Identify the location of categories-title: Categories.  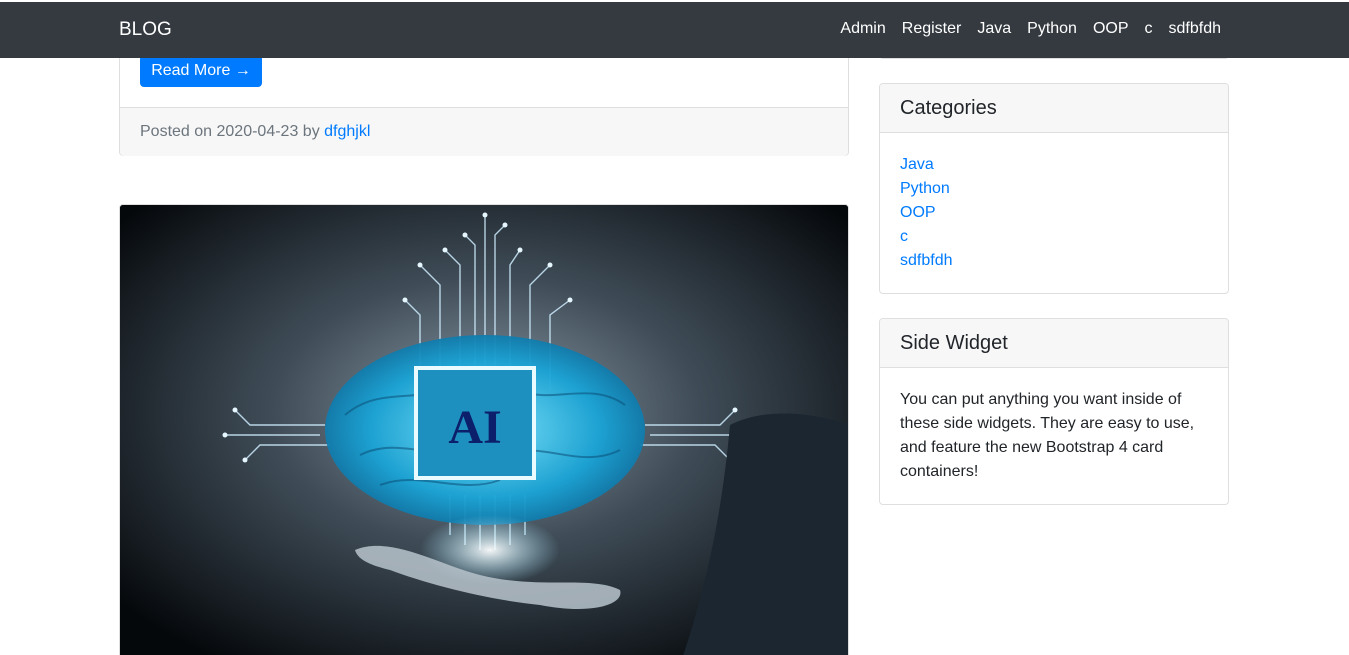
(1054, 108).